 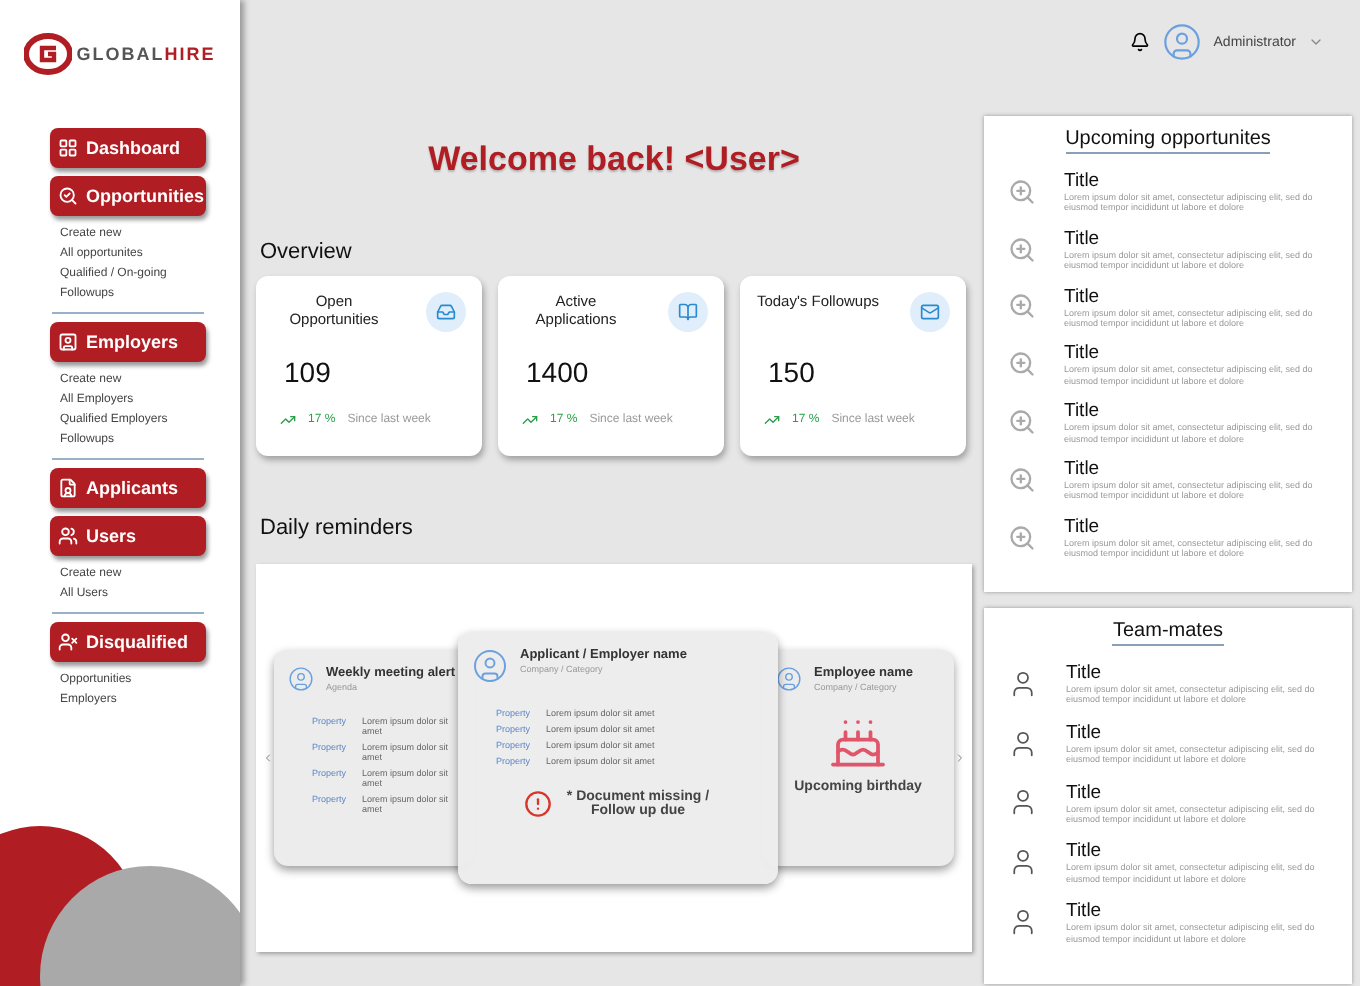 What do you see at coordinates (128, 196) in the screenshot?
I see `nav-button: Opportunities` at bounding box center [128, 196].